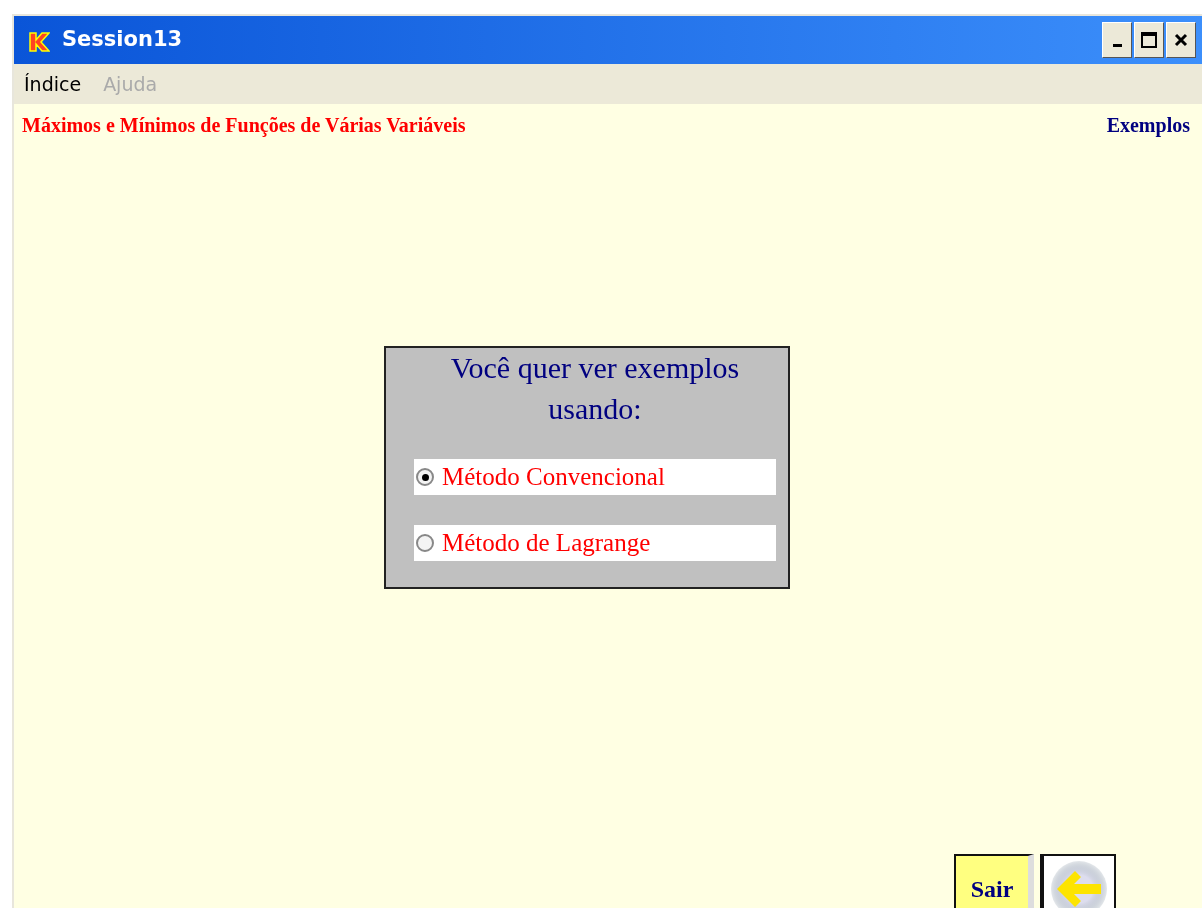 This screenshot has height=908, width=1202. I want to click on minimize-icon, so click(1117, 45).